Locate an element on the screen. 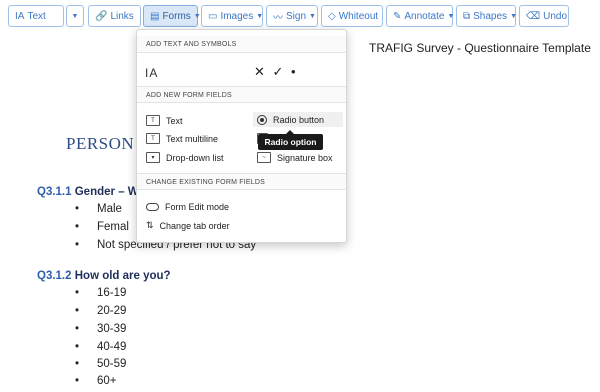  list-item: • 20-29 is located at coordinates (101, 311).